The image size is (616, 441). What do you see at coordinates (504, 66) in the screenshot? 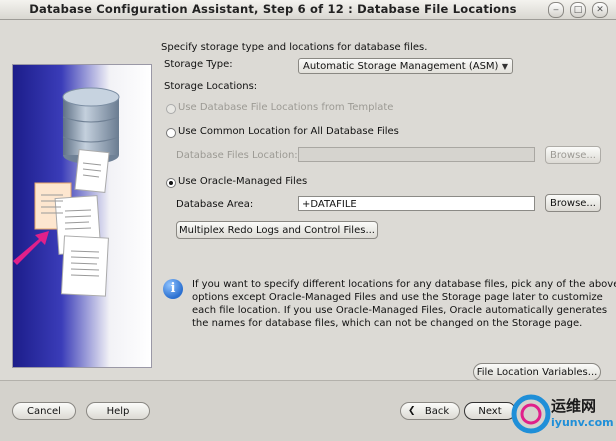
I see `chevron-down-icon: ▼` at bounding box center [504, 66].